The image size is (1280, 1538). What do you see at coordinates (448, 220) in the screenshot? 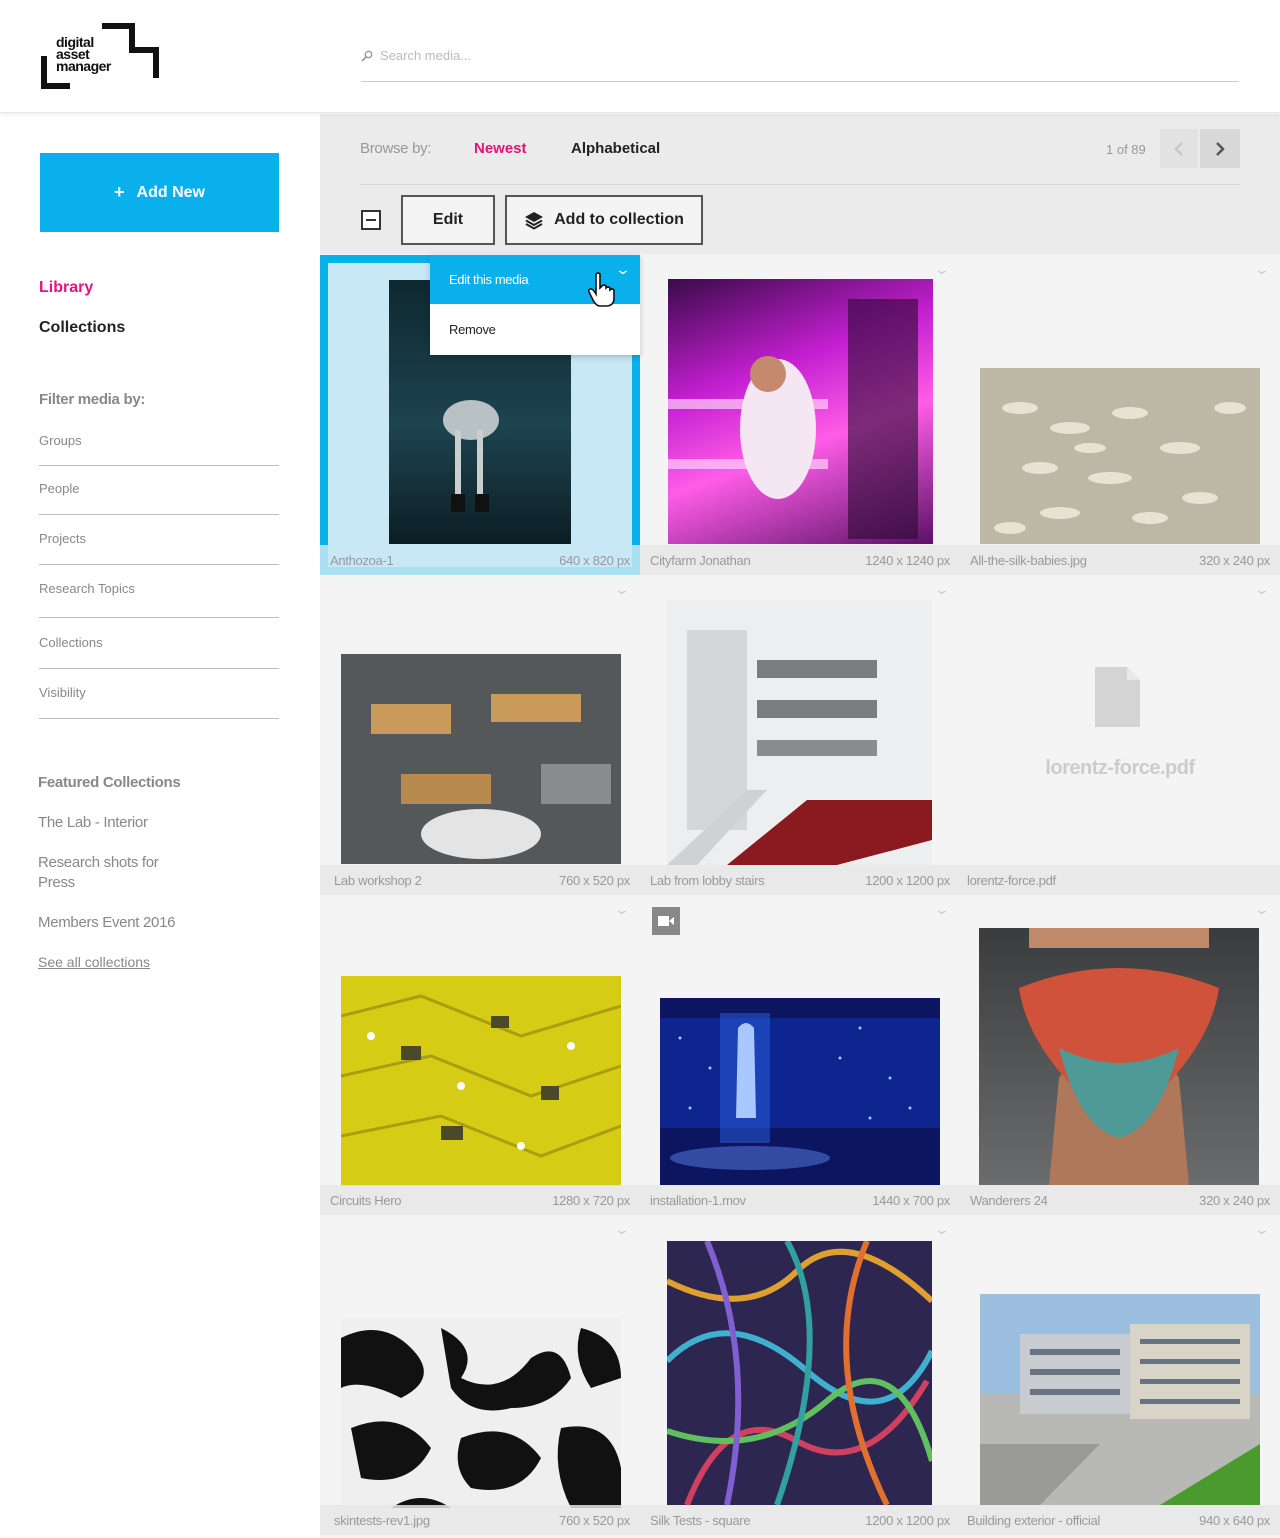
I see `edit-button: Edit` at bounding box center [448, 220].